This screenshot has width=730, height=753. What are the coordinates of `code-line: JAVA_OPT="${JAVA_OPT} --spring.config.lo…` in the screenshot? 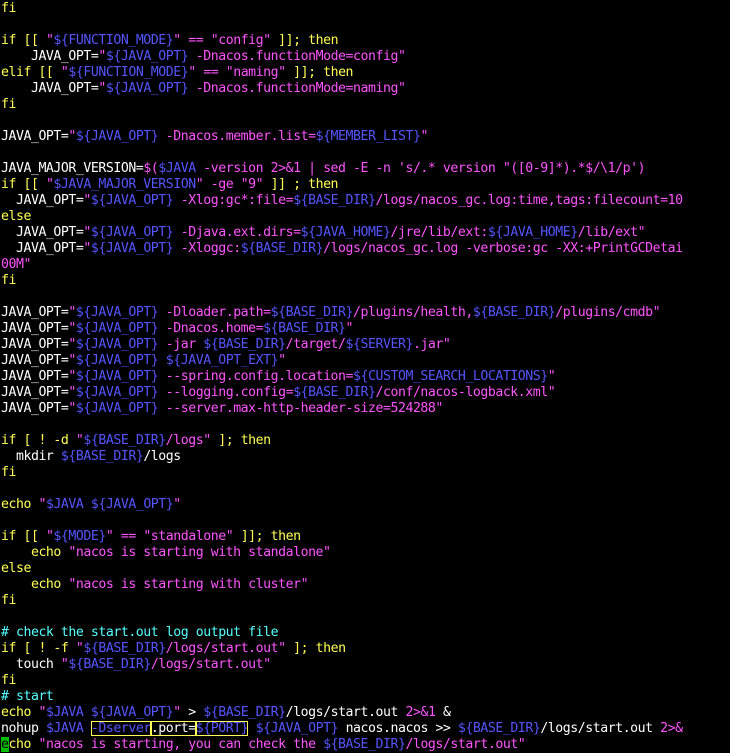 It's located at (365, 377).